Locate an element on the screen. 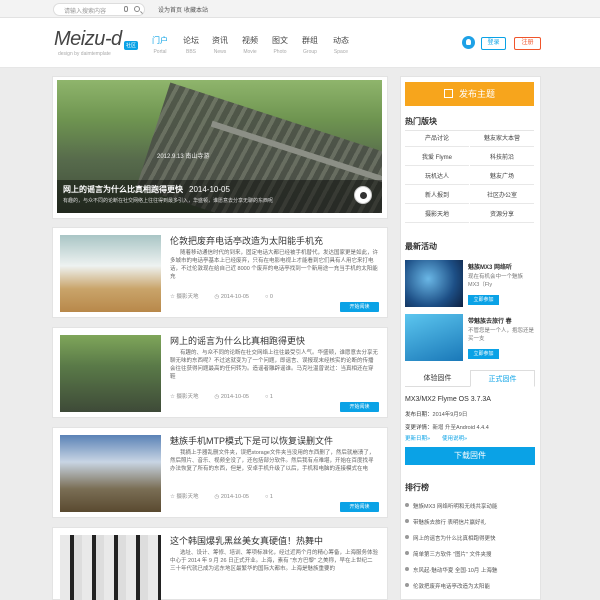 The image size is (600, 600). microphone-icon is located at coordinates (126, 9).